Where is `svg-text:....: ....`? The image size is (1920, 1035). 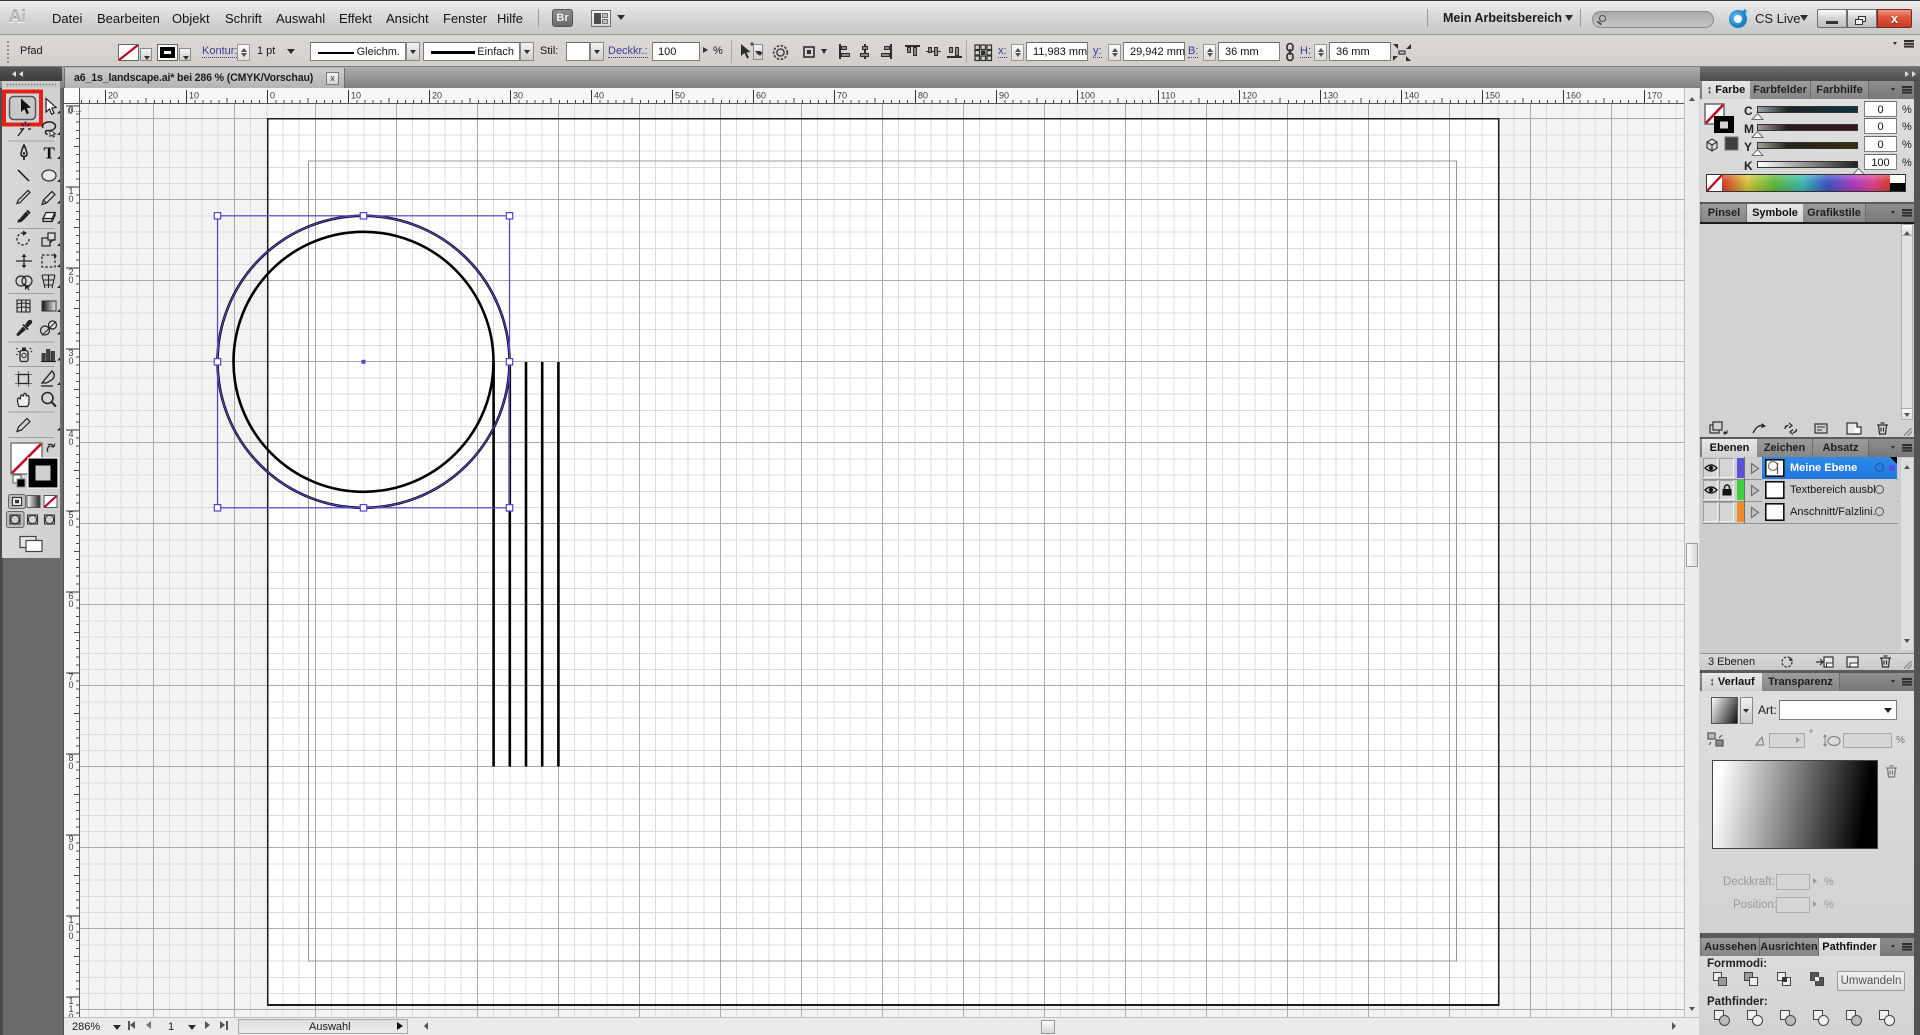 svg-text:....: .... is located at coordinates (77, 109).